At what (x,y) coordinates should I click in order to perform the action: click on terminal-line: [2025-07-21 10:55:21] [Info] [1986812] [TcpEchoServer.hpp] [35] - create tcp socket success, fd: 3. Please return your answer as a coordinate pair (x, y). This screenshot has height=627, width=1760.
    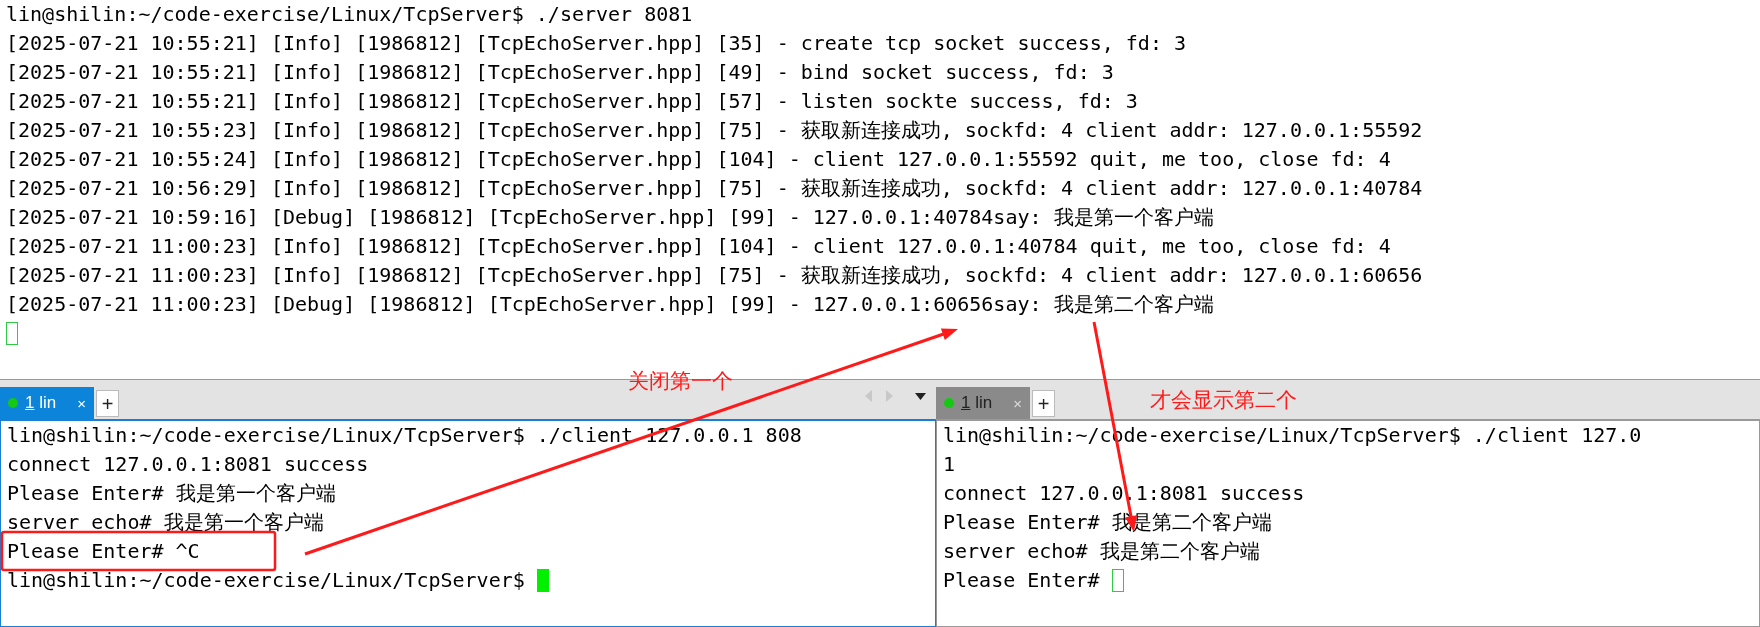
    Looking at the image, I should click on (596, 43).